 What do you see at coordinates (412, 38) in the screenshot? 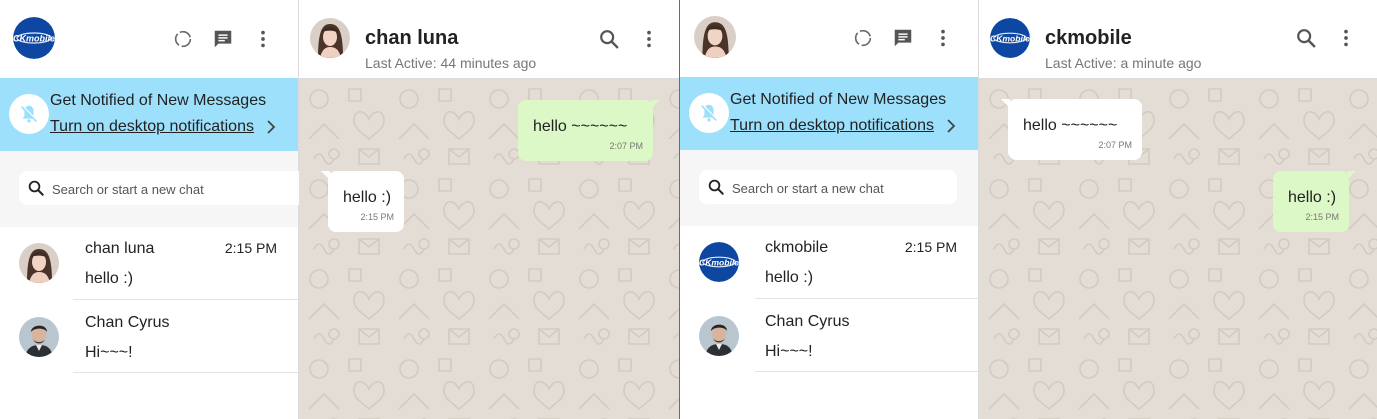
I see `contact-name: chan luna` at bounding box center [412, 38].